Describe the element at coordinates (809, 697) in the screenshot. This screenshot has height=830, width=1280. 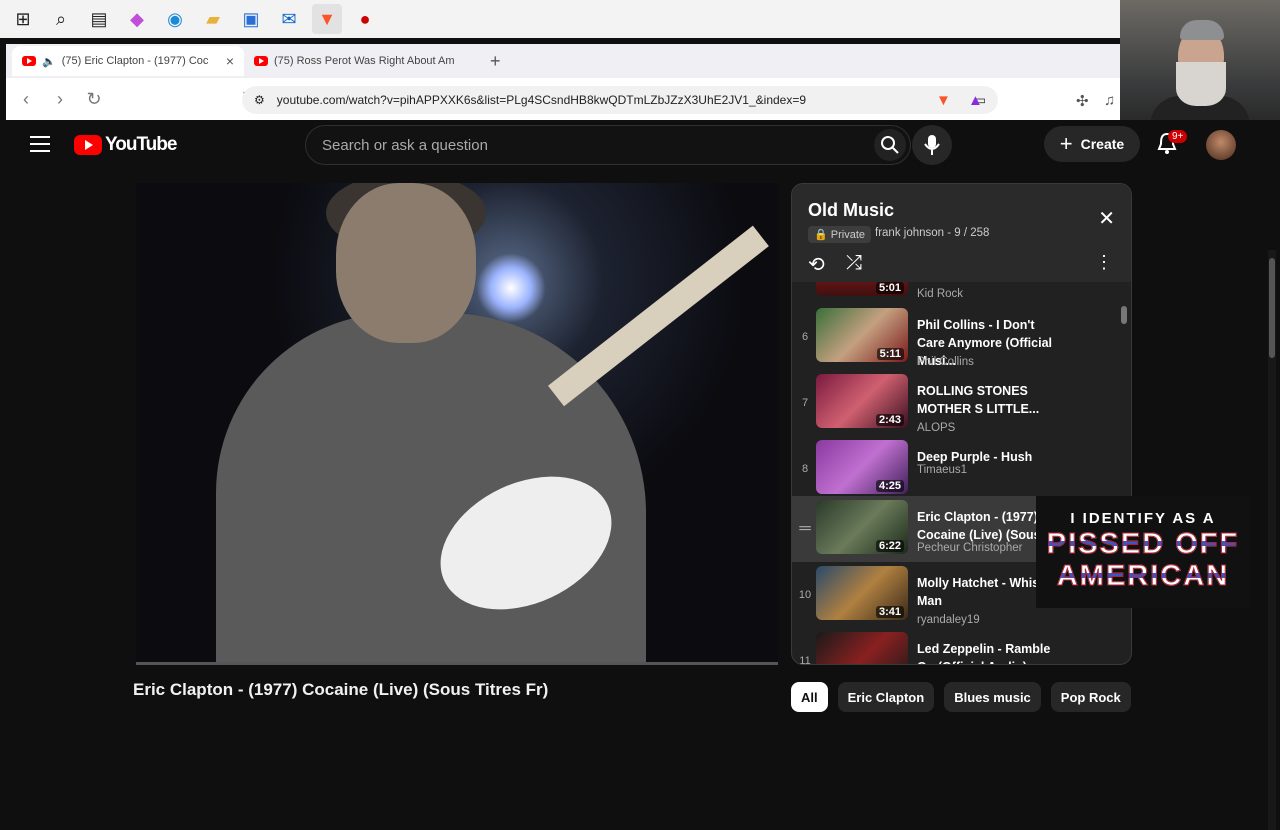
I see `chip-all: All` at that location.